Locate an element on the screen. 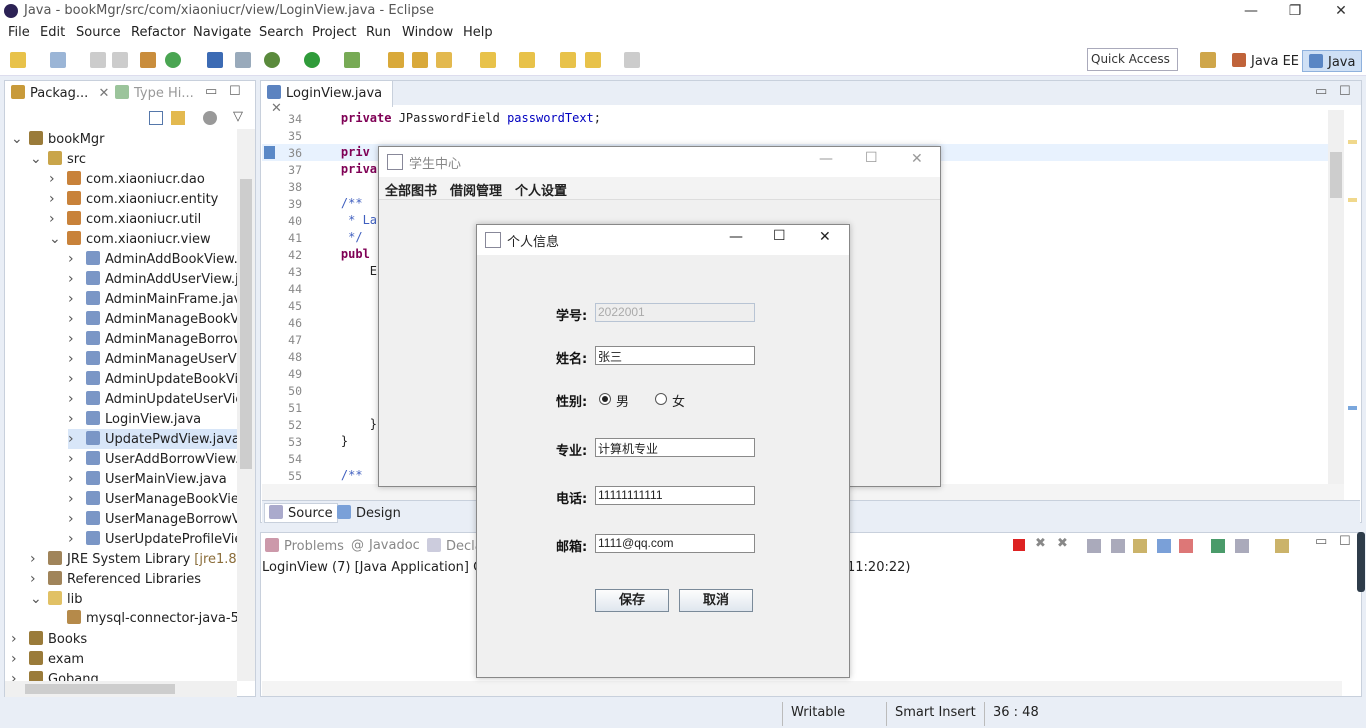 This screenshot has height=728, width=1366. menu-project: Project is located at coordinates (334, 32).